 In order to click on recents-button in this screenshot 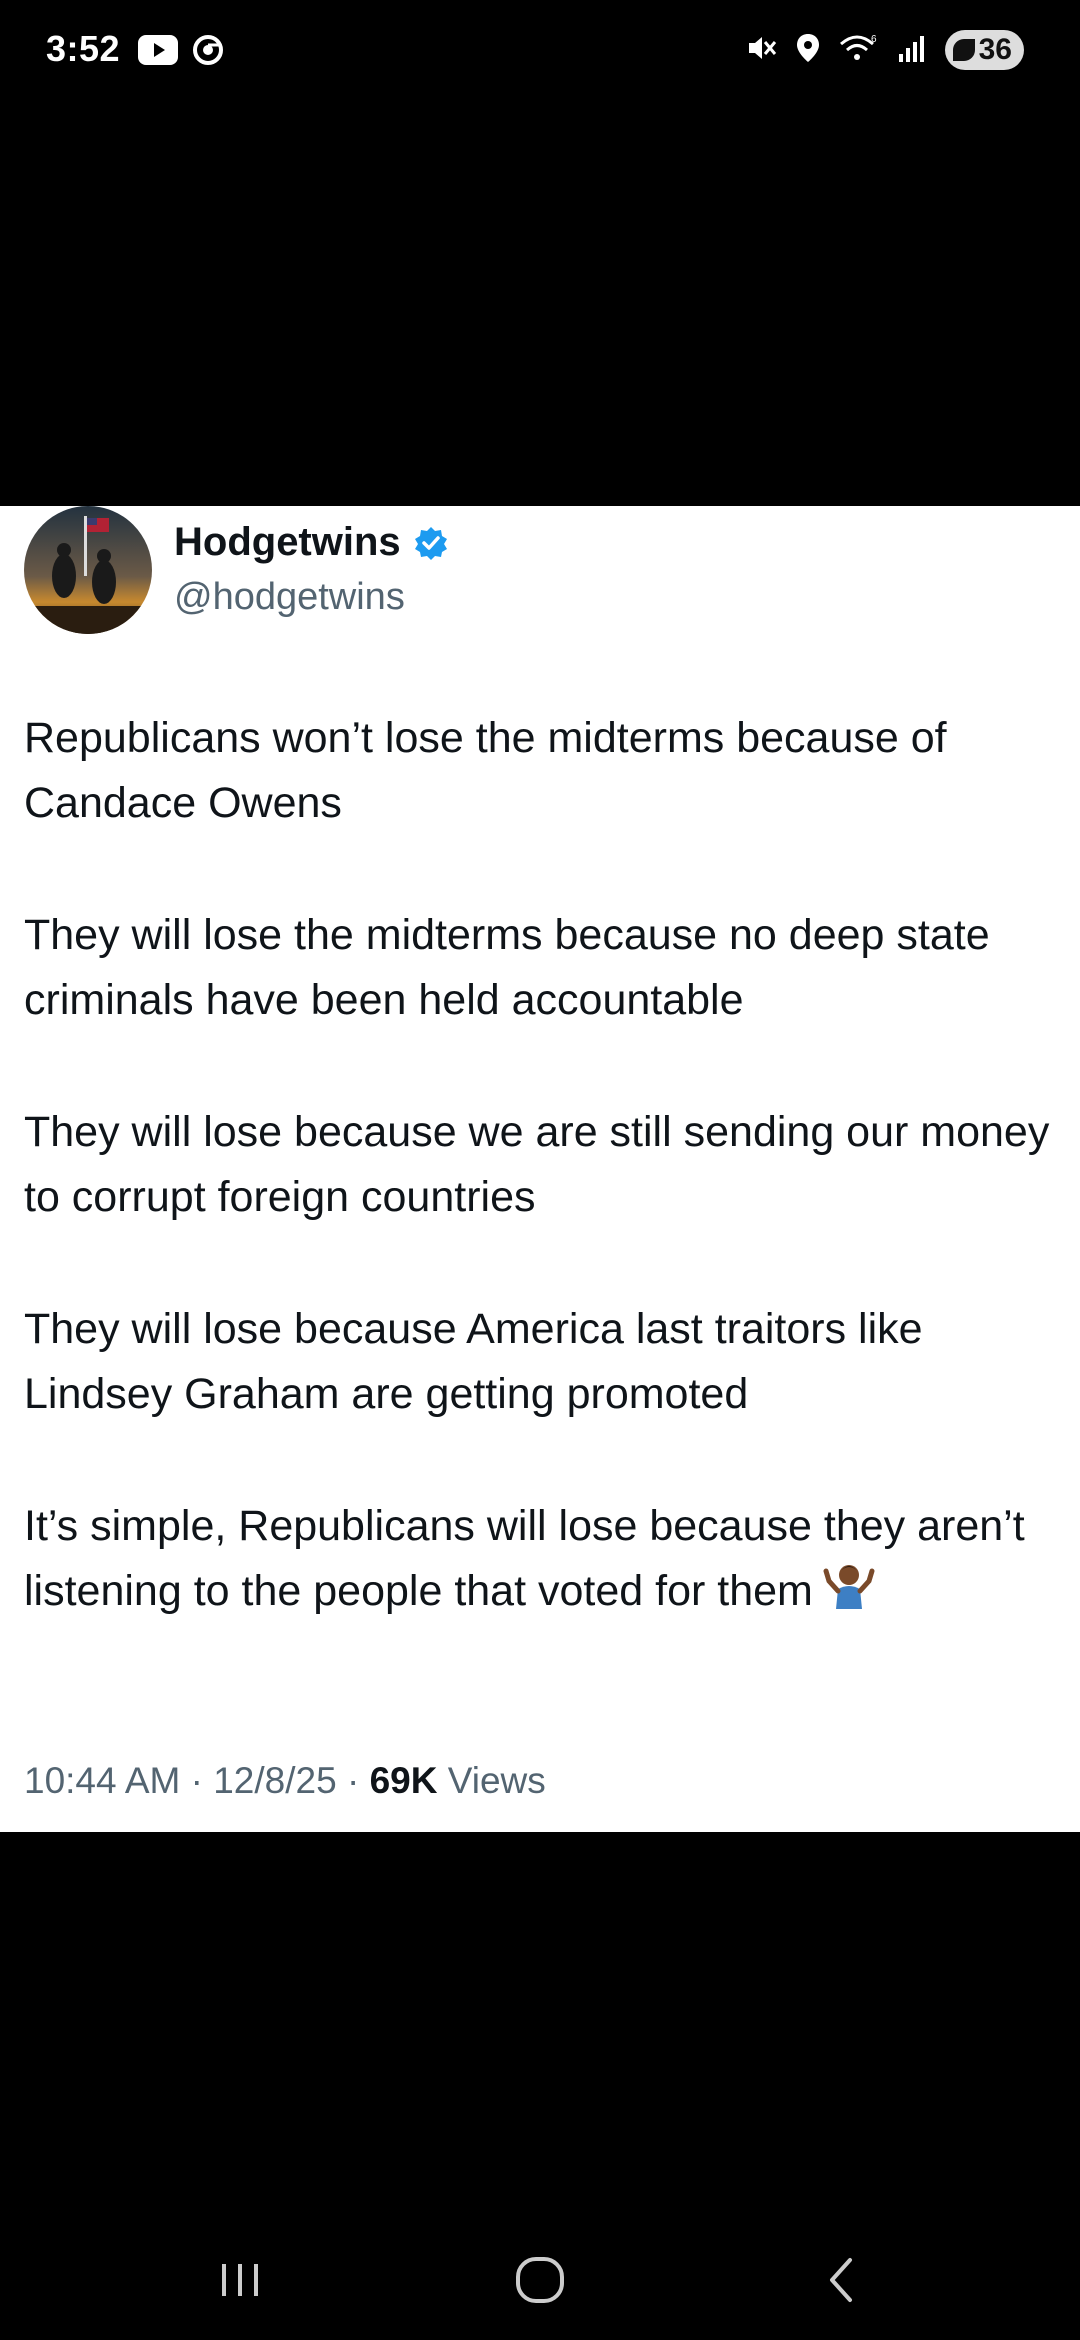, I will do `click(240, 2280)`.